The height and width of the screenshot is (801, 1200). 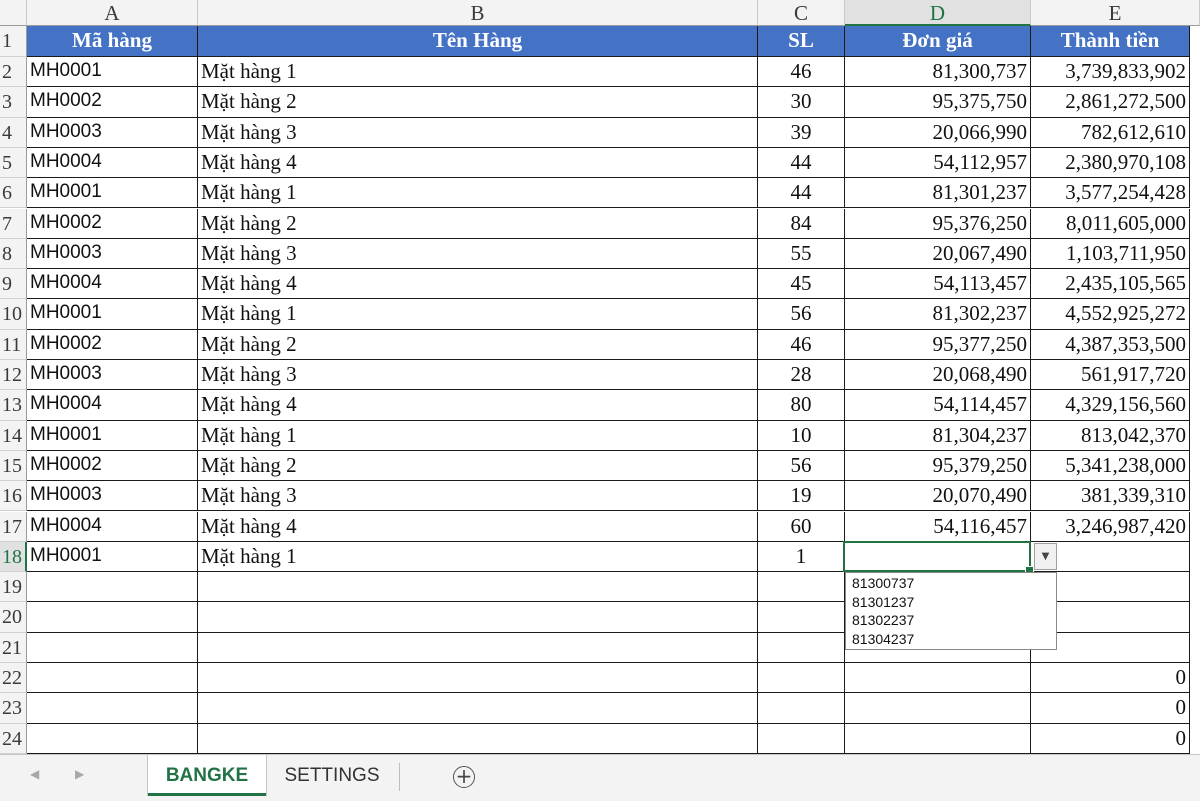 What do you see at coordinates (112, 466) in the screenshot?
I see `code-cell: MH0002` at bounding box center [112, 466].